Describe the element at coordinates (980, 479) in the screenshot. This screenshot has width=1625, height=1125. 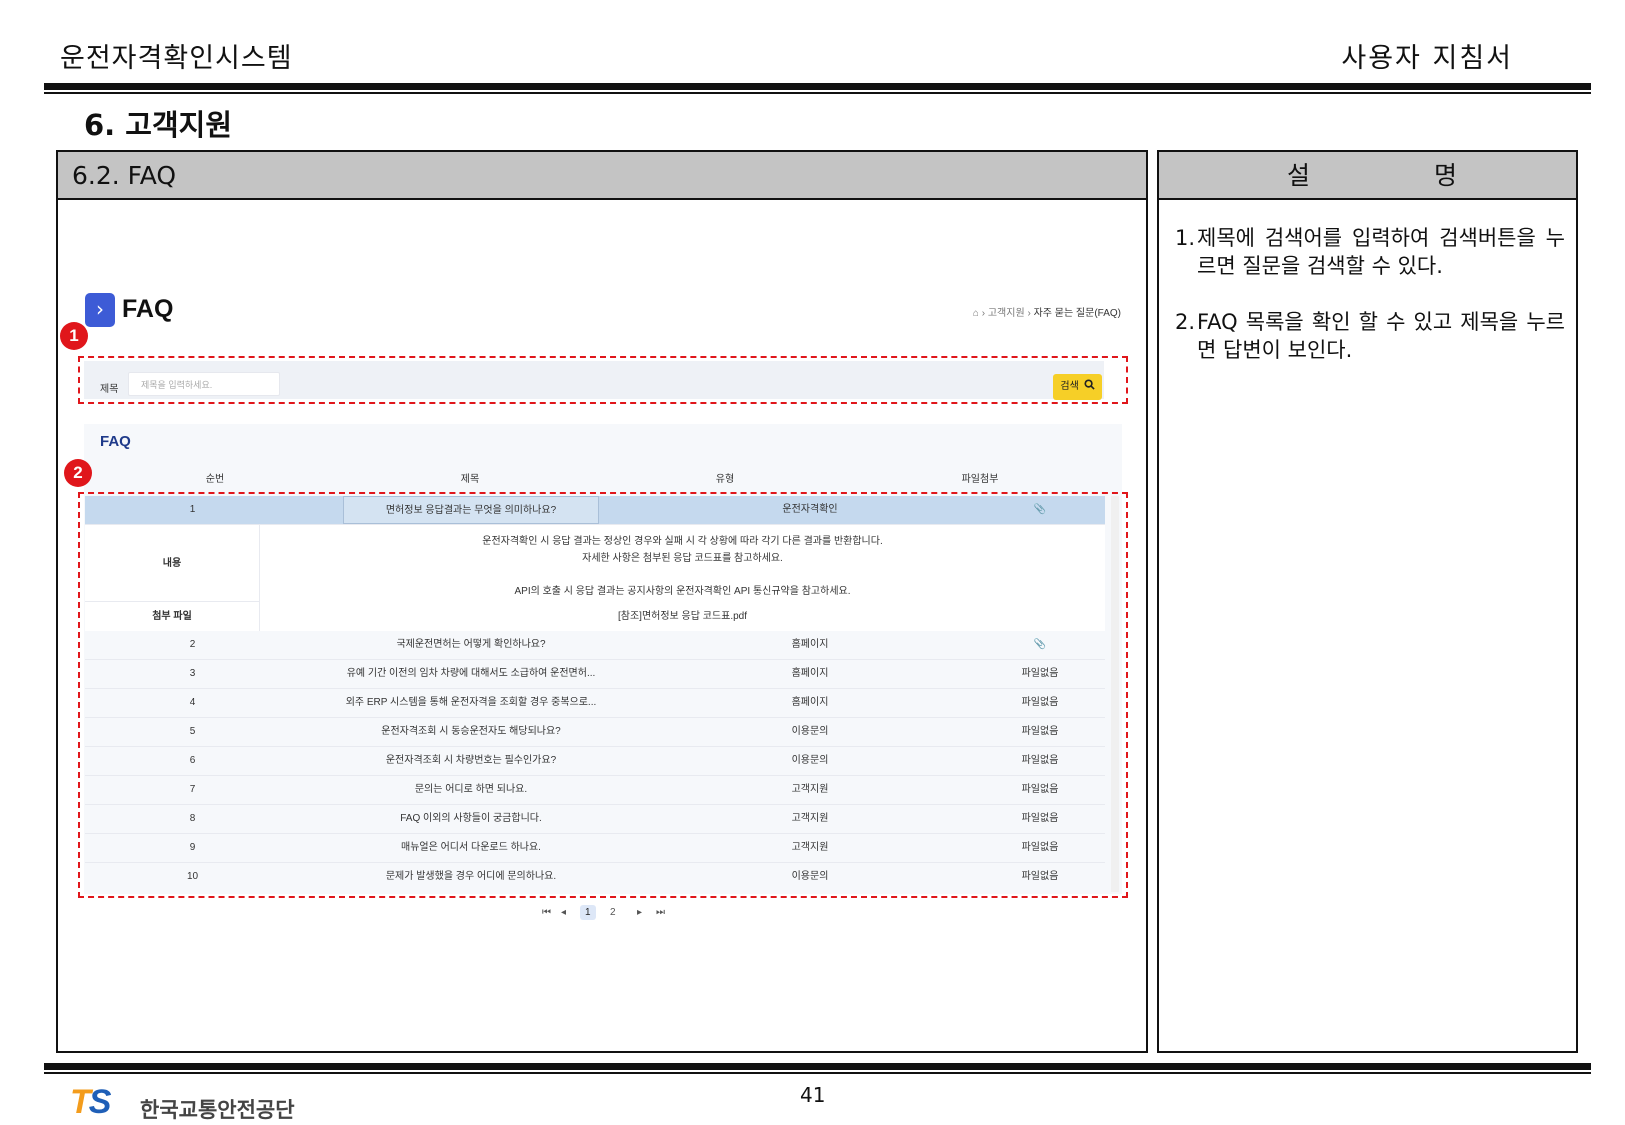
I see `column-header-file: 파일첨부` at that location.